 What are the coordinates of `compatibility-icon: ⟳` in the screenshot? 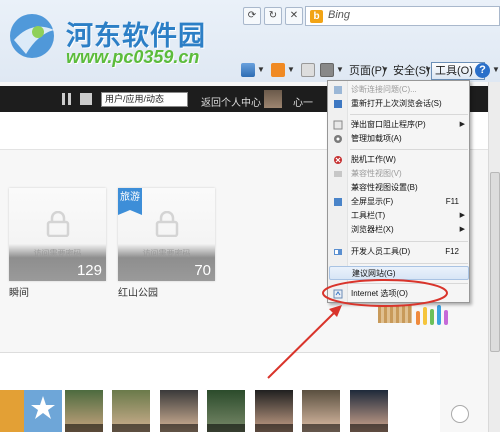 It's located at (252, 16).